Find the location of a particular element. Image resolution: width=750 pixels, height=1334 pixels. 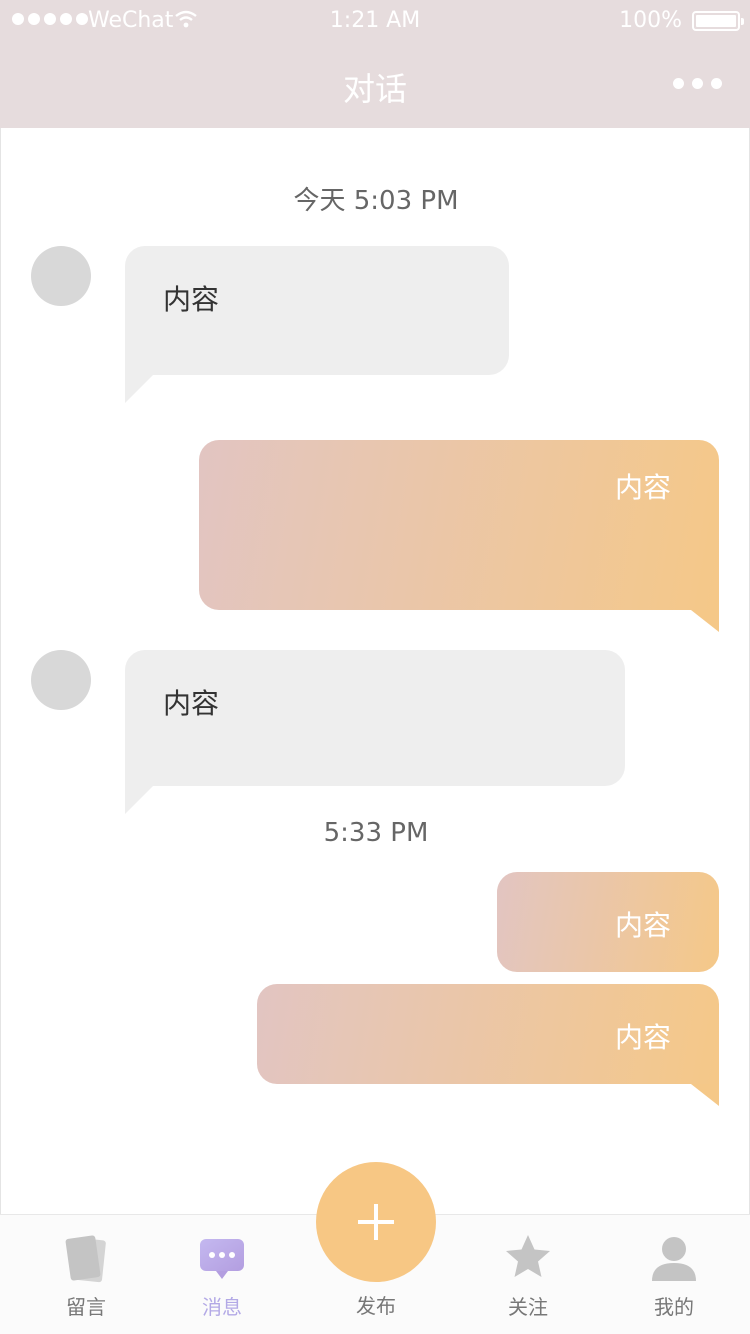

tab-messages: 消息 is located at coordinates (222, 1274).